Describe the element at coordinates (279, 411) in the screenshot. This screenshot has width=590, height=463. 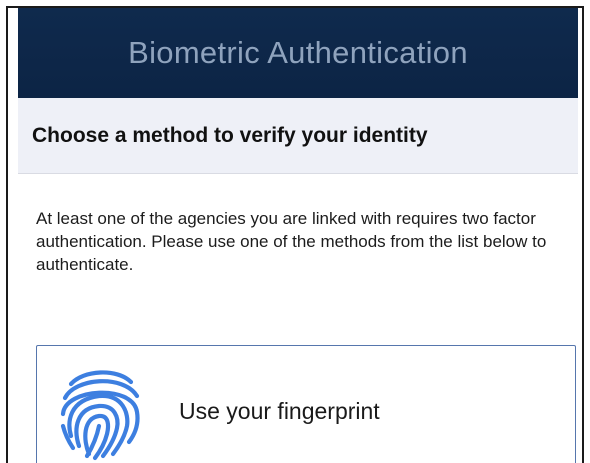
I see `fingerprint-method-label: Use your fingerprint` at that location.